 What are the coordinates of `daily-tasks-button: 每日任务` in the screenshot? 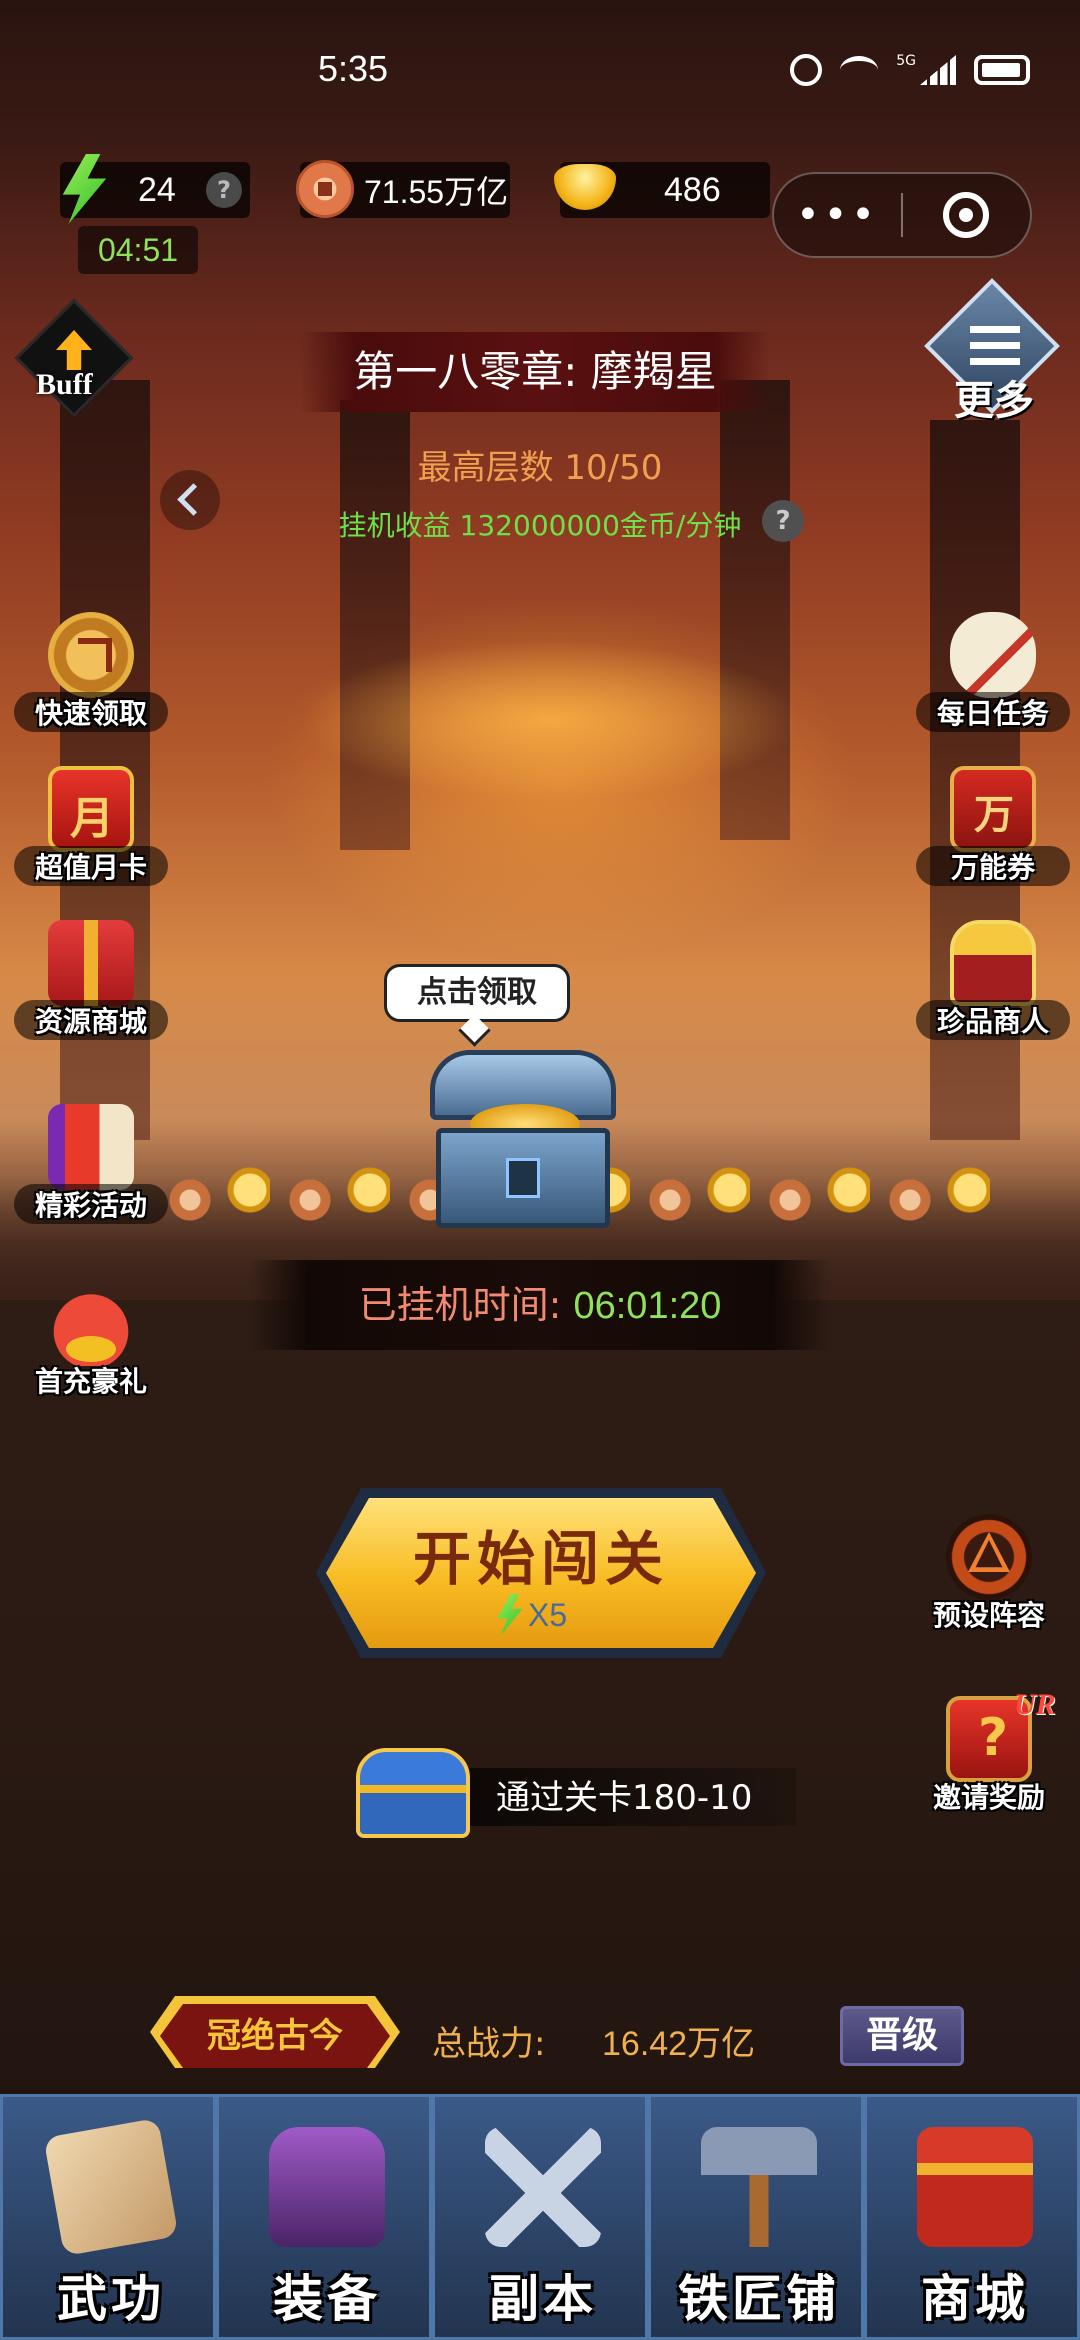 It's located at (993, 672).